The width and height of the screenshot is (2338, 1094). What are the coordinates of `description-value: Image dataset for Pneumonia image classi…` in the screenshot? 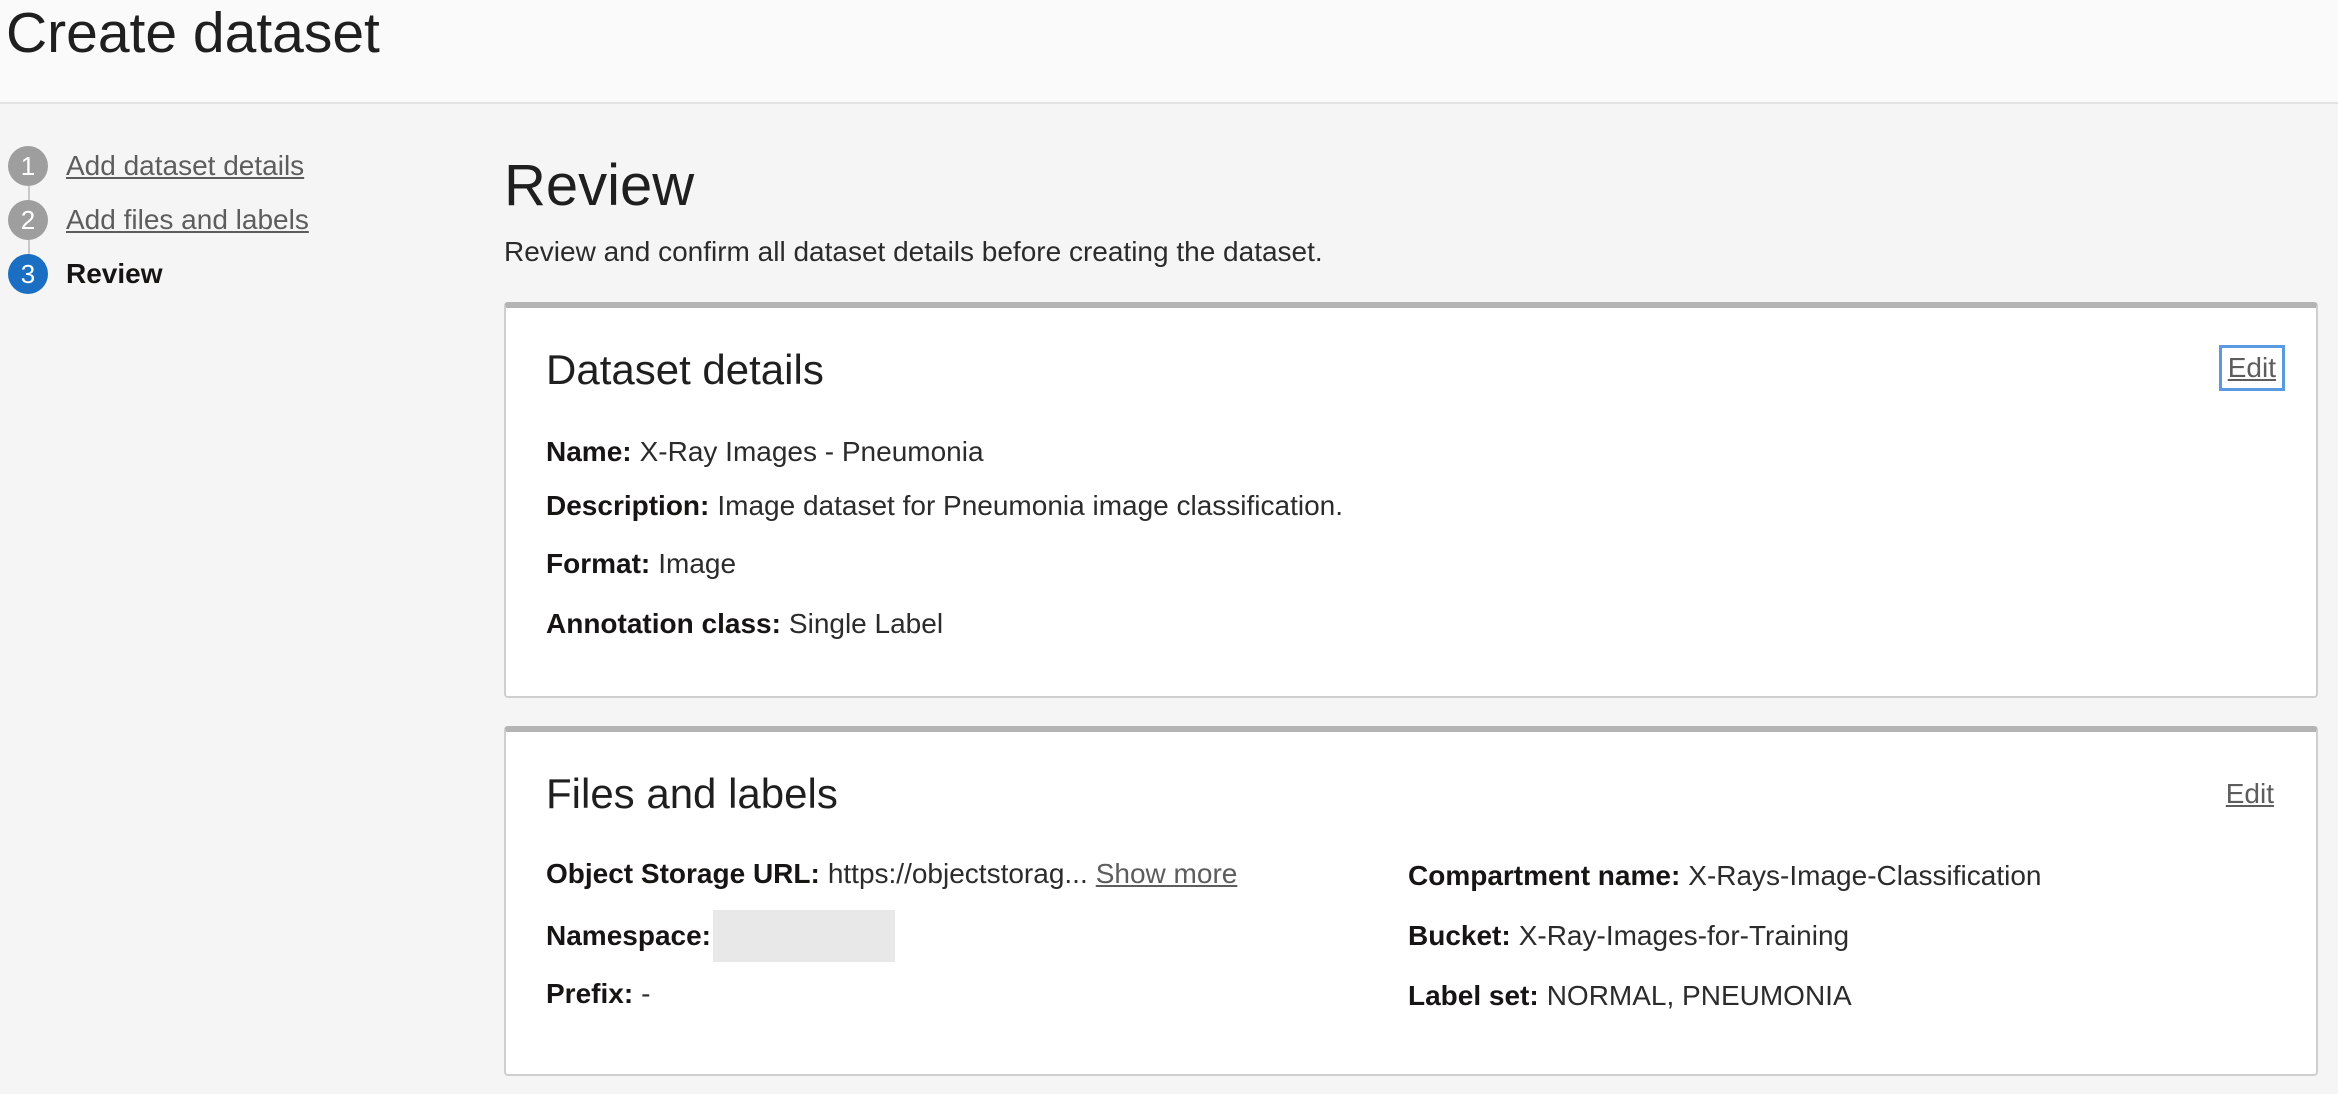 It's located at (1030, 505).